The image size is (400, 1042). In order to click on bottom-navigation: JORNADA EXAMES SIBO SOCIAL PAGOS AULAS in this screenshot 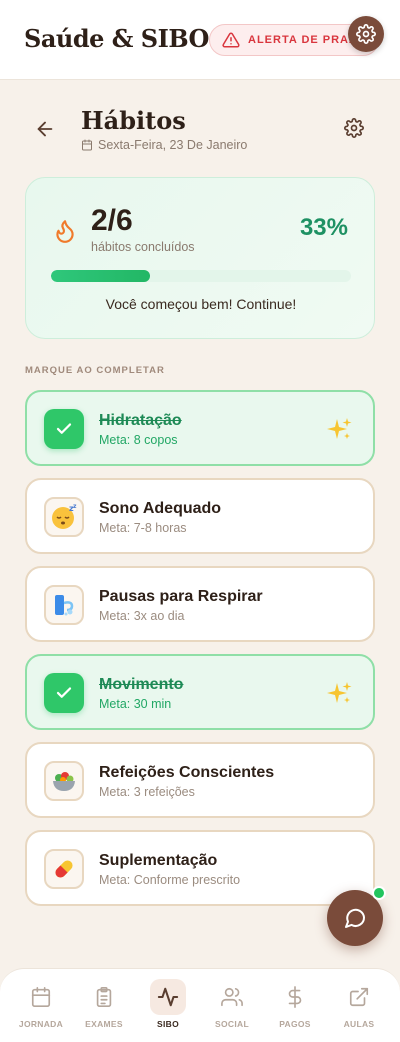, I will do `click(200, 1005)`.